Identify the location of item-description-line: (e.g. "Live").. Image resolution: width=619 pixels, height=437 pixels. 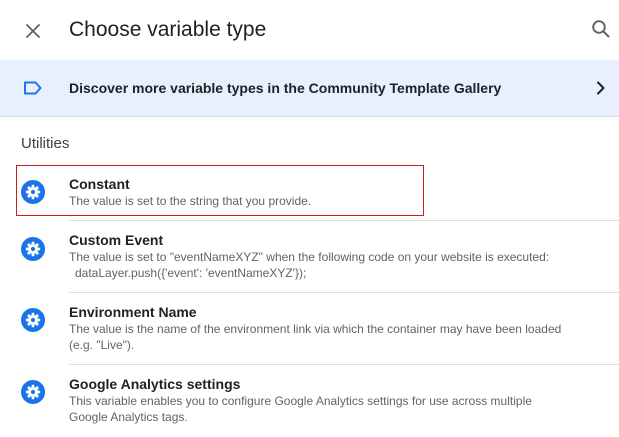
(102, 345).